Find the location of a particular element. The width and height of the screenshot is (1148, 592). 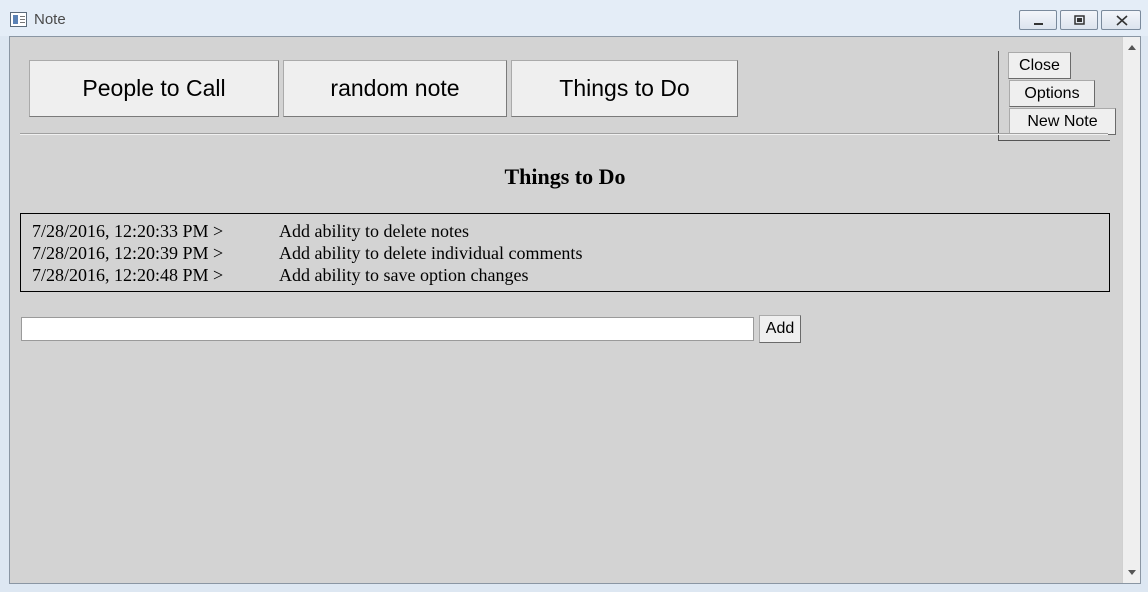

scroll-up-icon is located at coordinates (1132, 47).